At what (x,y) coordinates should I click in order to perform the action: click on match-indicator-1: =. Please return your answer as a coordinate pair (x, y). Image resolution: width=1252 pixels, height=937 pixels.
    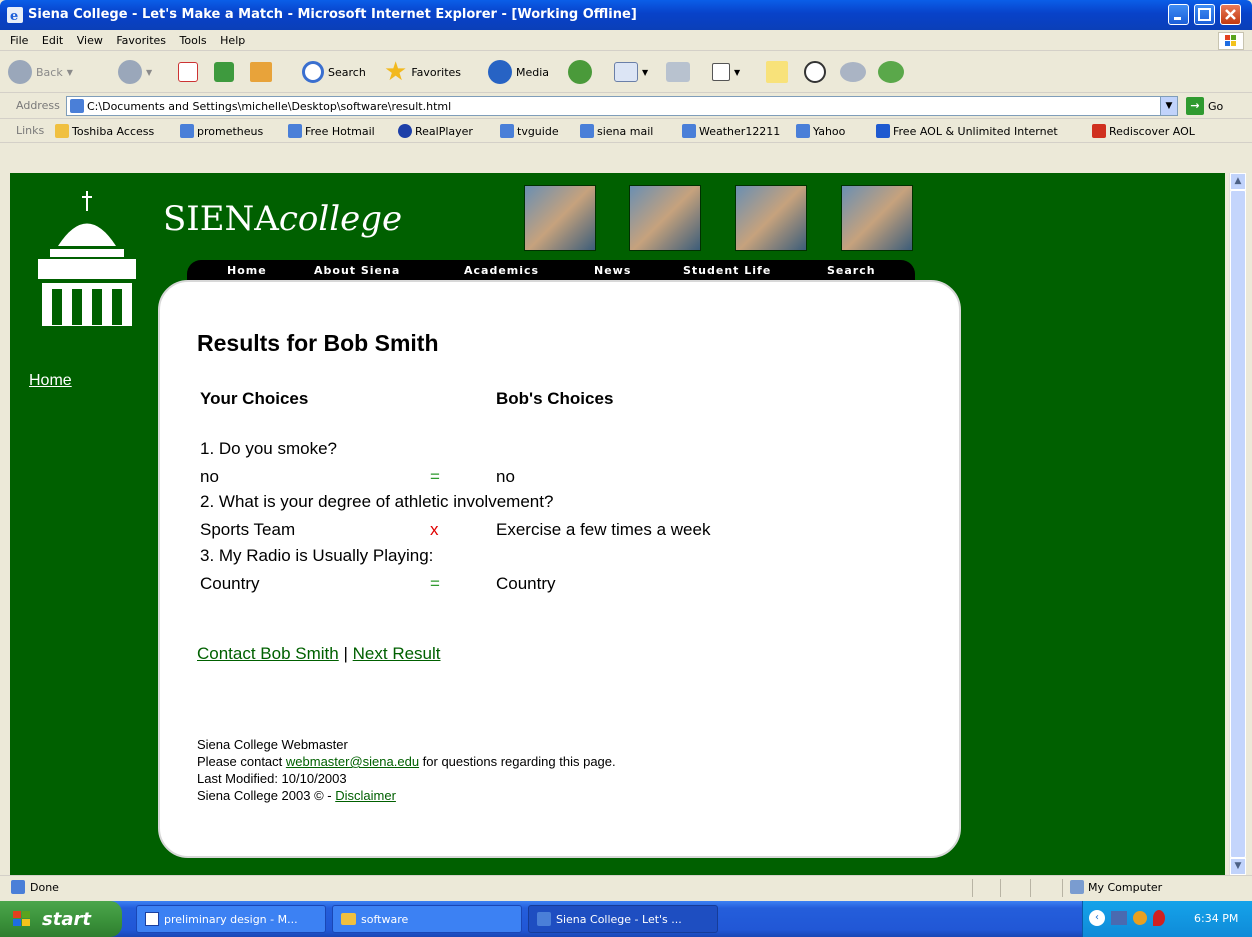
    Looking at the image, I should click on (435, 476).